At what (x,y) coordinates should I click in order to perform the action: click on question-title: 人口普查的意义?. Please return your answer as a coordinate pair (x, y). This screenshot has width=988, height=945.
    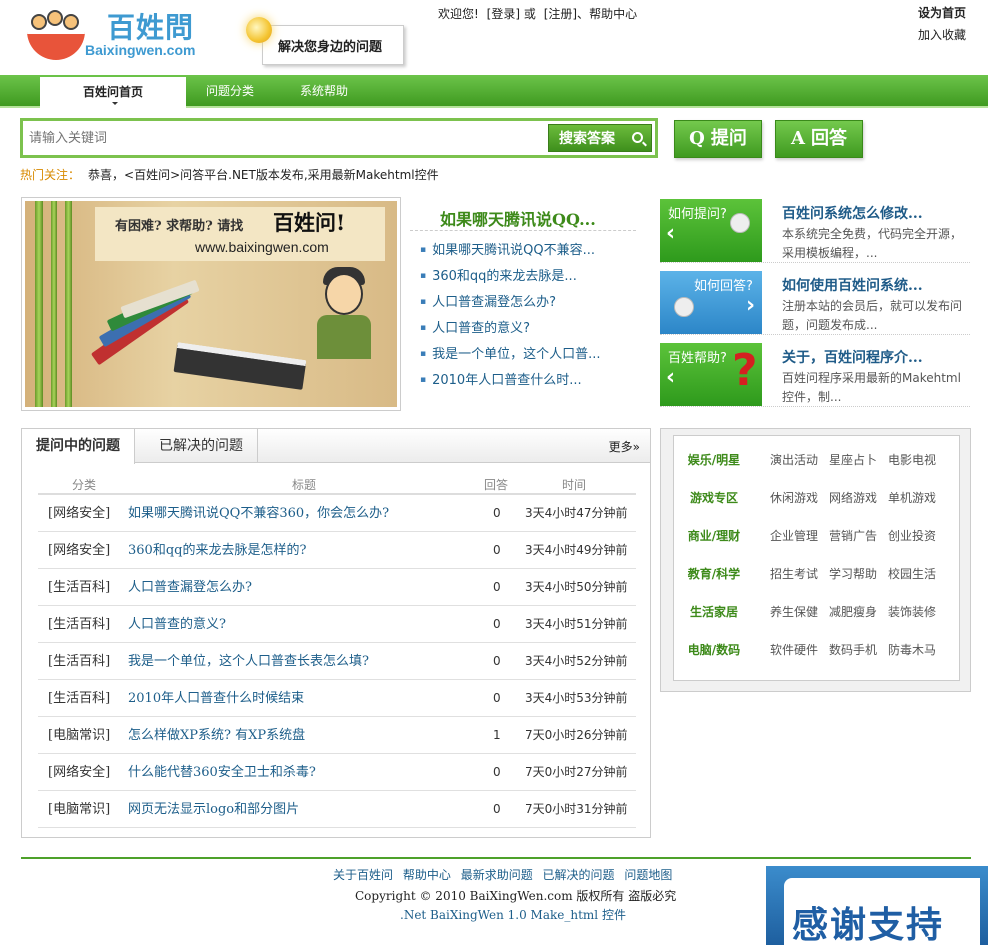
    Looking at the image, I should click on (177, 624).